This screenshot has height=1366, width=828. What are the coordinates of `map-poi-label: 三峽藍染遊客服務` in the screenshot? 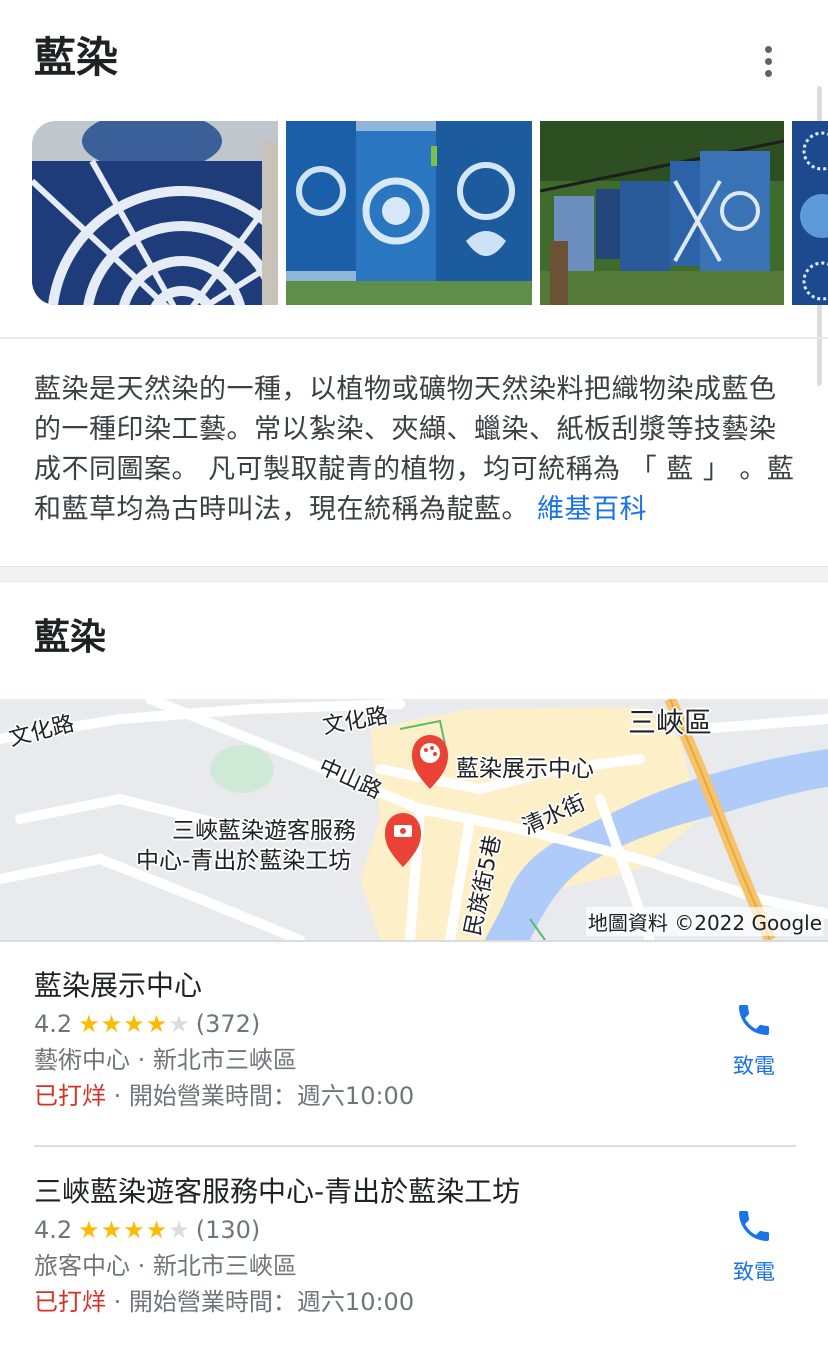 It's located at (264, 828).